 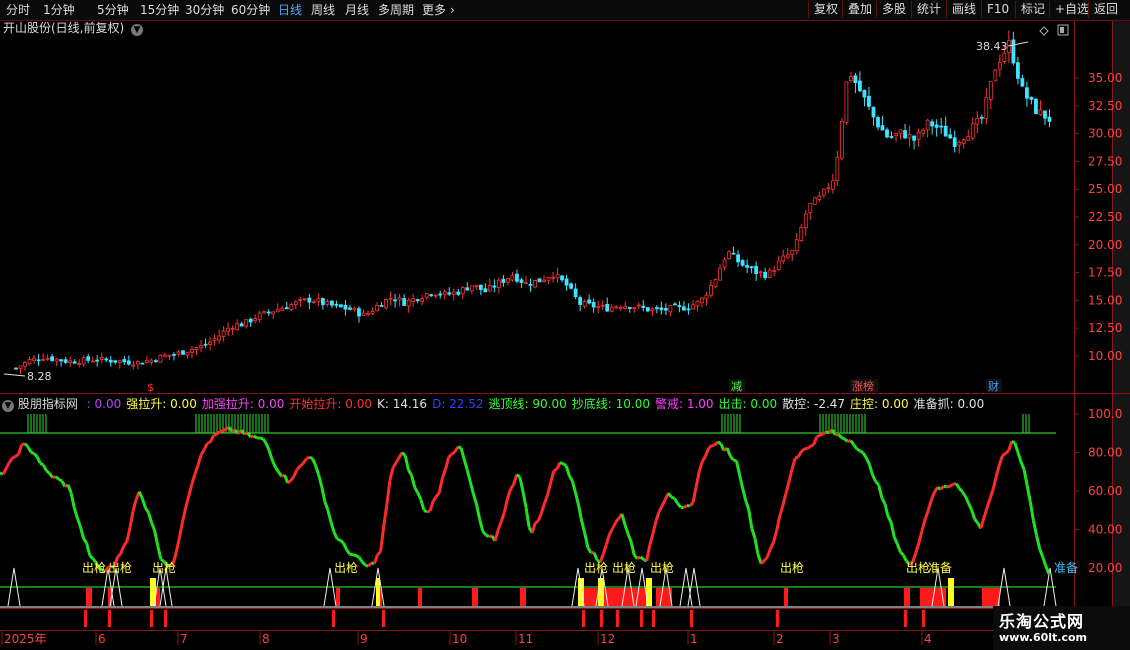 I want to click on period-weekly: 周线, so click(x=323, y=10).